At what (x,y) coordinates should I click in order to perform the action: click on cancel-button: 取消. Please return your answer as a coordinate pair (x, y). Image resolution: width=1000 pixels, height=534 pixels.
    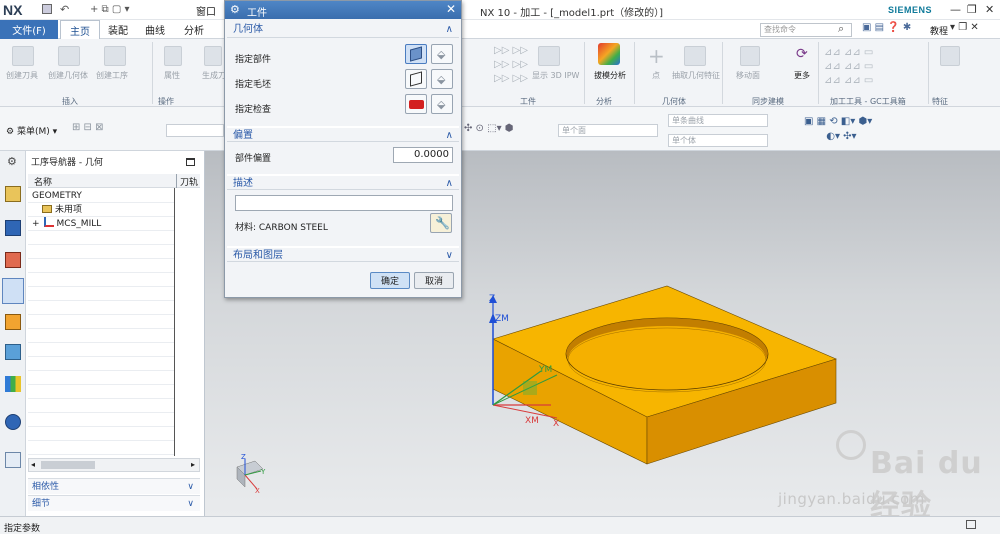
    Looking at the image, I should click on (434, 280).